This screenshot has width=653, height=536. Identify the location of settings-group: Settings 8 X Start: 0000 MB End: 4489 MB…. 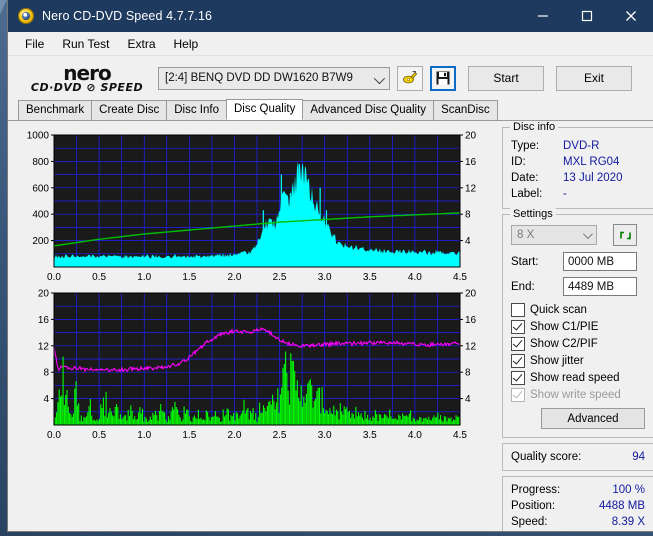
(577, 323).